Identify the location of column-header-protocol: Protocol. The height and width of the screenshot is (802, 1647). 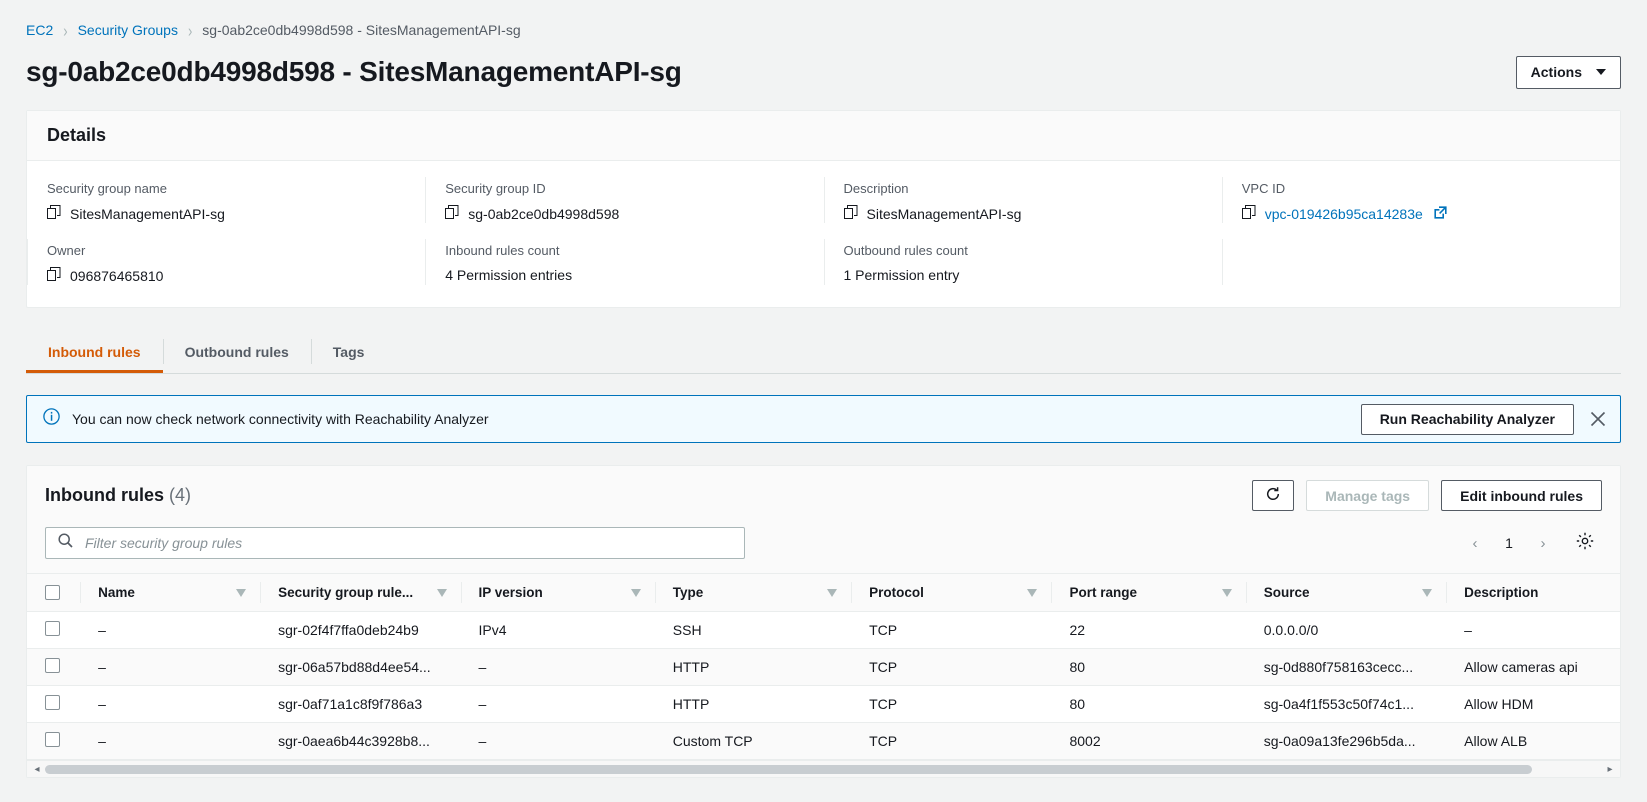
(951, 592).